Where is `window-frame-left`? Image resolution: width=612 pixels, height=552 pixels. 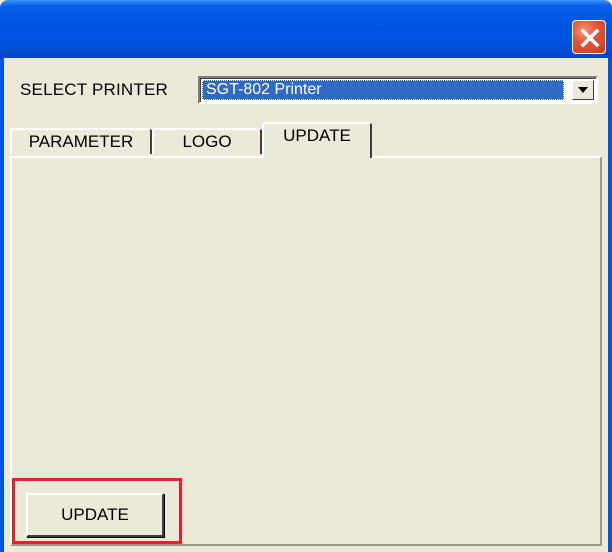
window-frame-left is located at coordinates (2, 305).